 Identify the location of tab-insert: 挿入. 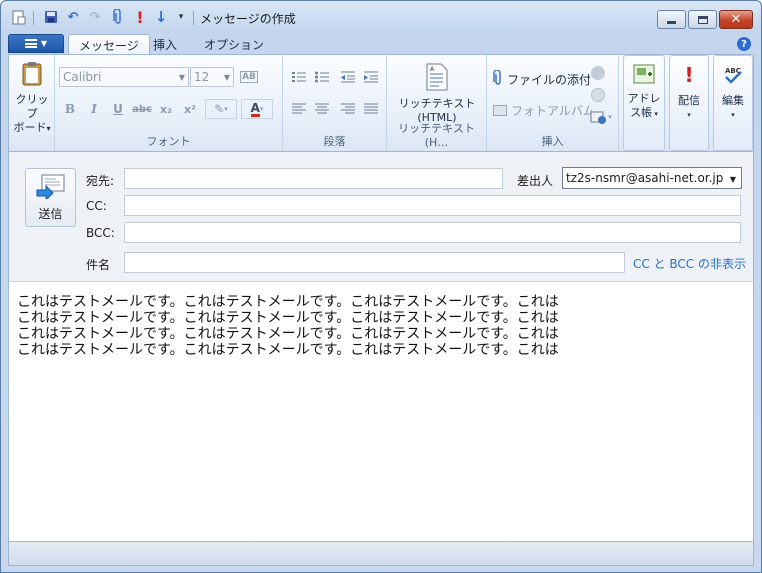
(165, 44).